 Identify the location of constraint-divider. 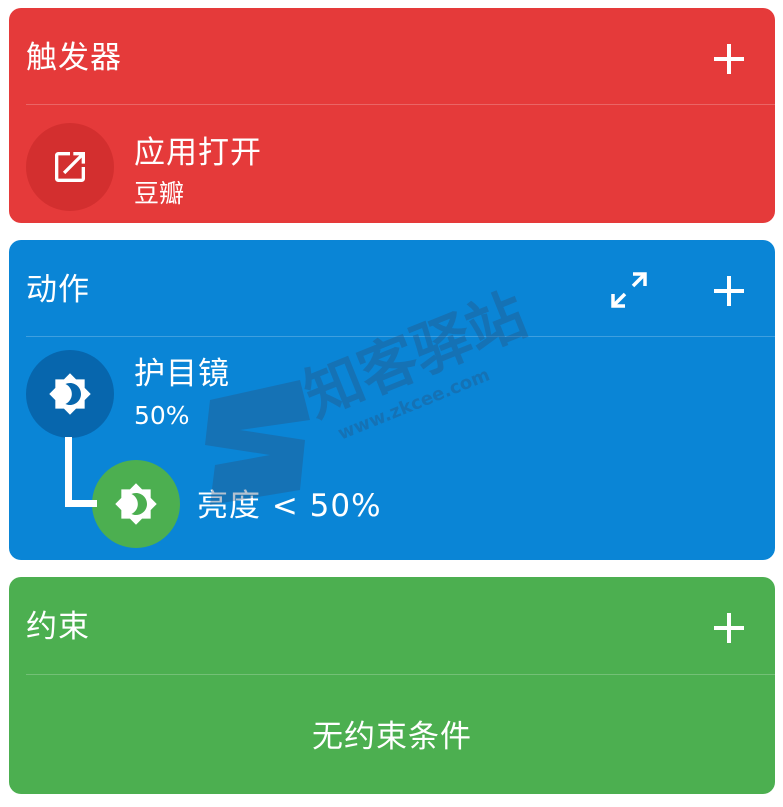
(400, 674).